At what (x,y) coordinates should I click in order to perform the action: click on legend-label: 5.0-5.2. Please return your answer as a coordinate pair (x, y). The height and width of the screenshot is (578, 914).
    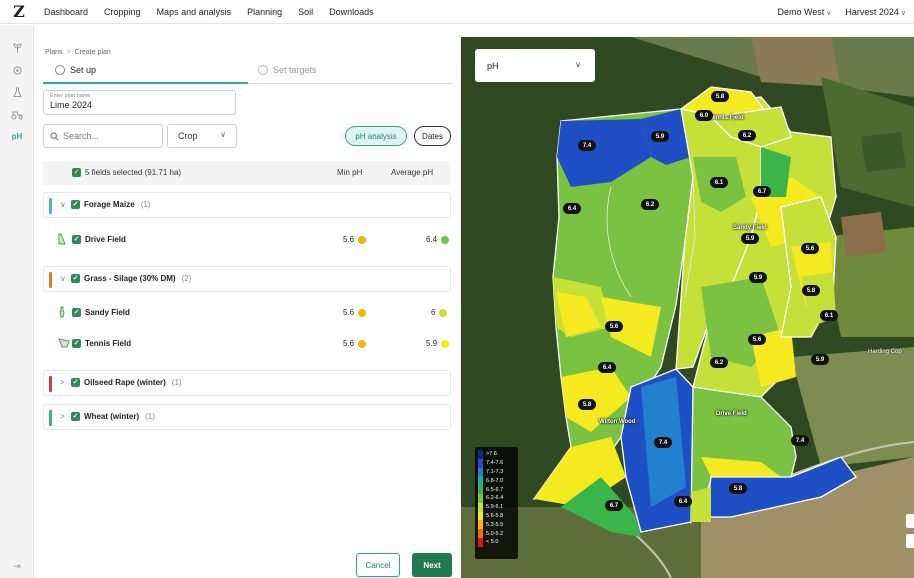
    Looking at the image, I should click on (495, 533).